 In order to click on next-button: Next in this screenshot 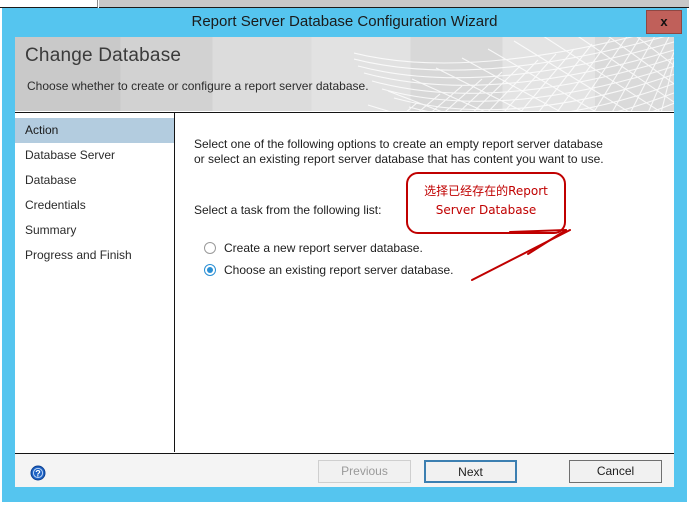, I will do `click(470, 471)`.